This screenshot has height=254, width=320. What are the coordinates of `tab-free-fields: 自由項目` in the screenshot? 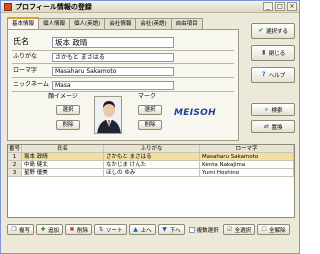 It's located at (186, 23).